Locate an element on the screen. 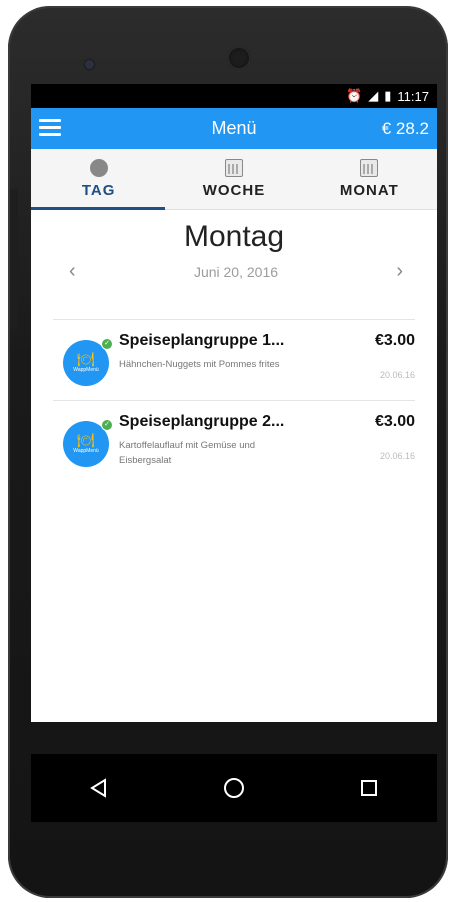 The image size is (455, 902). tab-label: TAG is located at coordinates (98, 190).